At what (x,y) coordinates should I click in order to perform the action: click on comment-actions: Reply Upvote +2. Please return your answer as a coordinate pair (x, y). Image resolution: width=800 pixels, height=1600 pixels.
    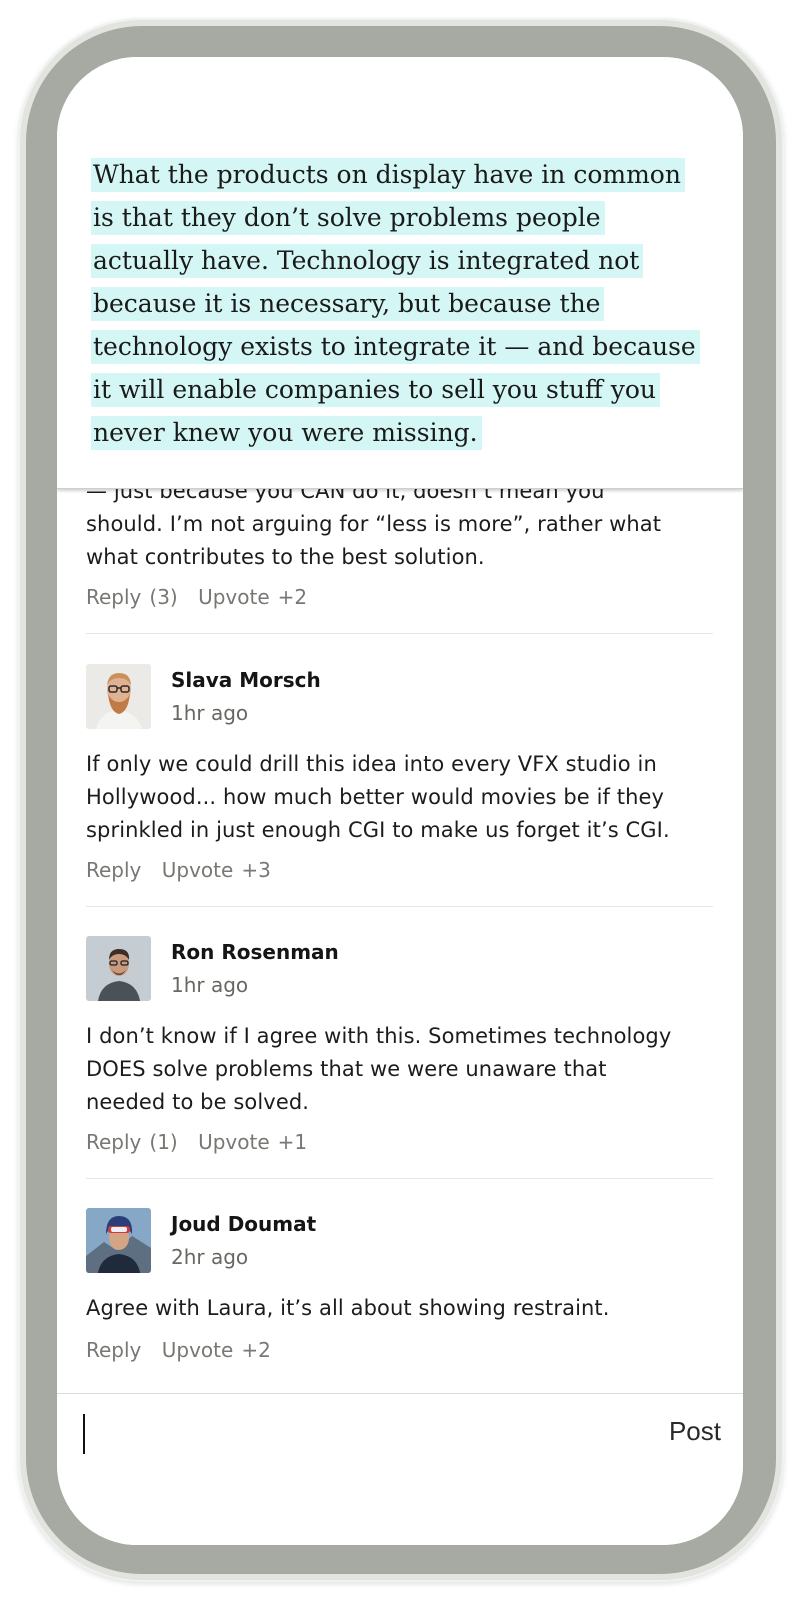
    Looking at the image, I should click on (185, 1350).